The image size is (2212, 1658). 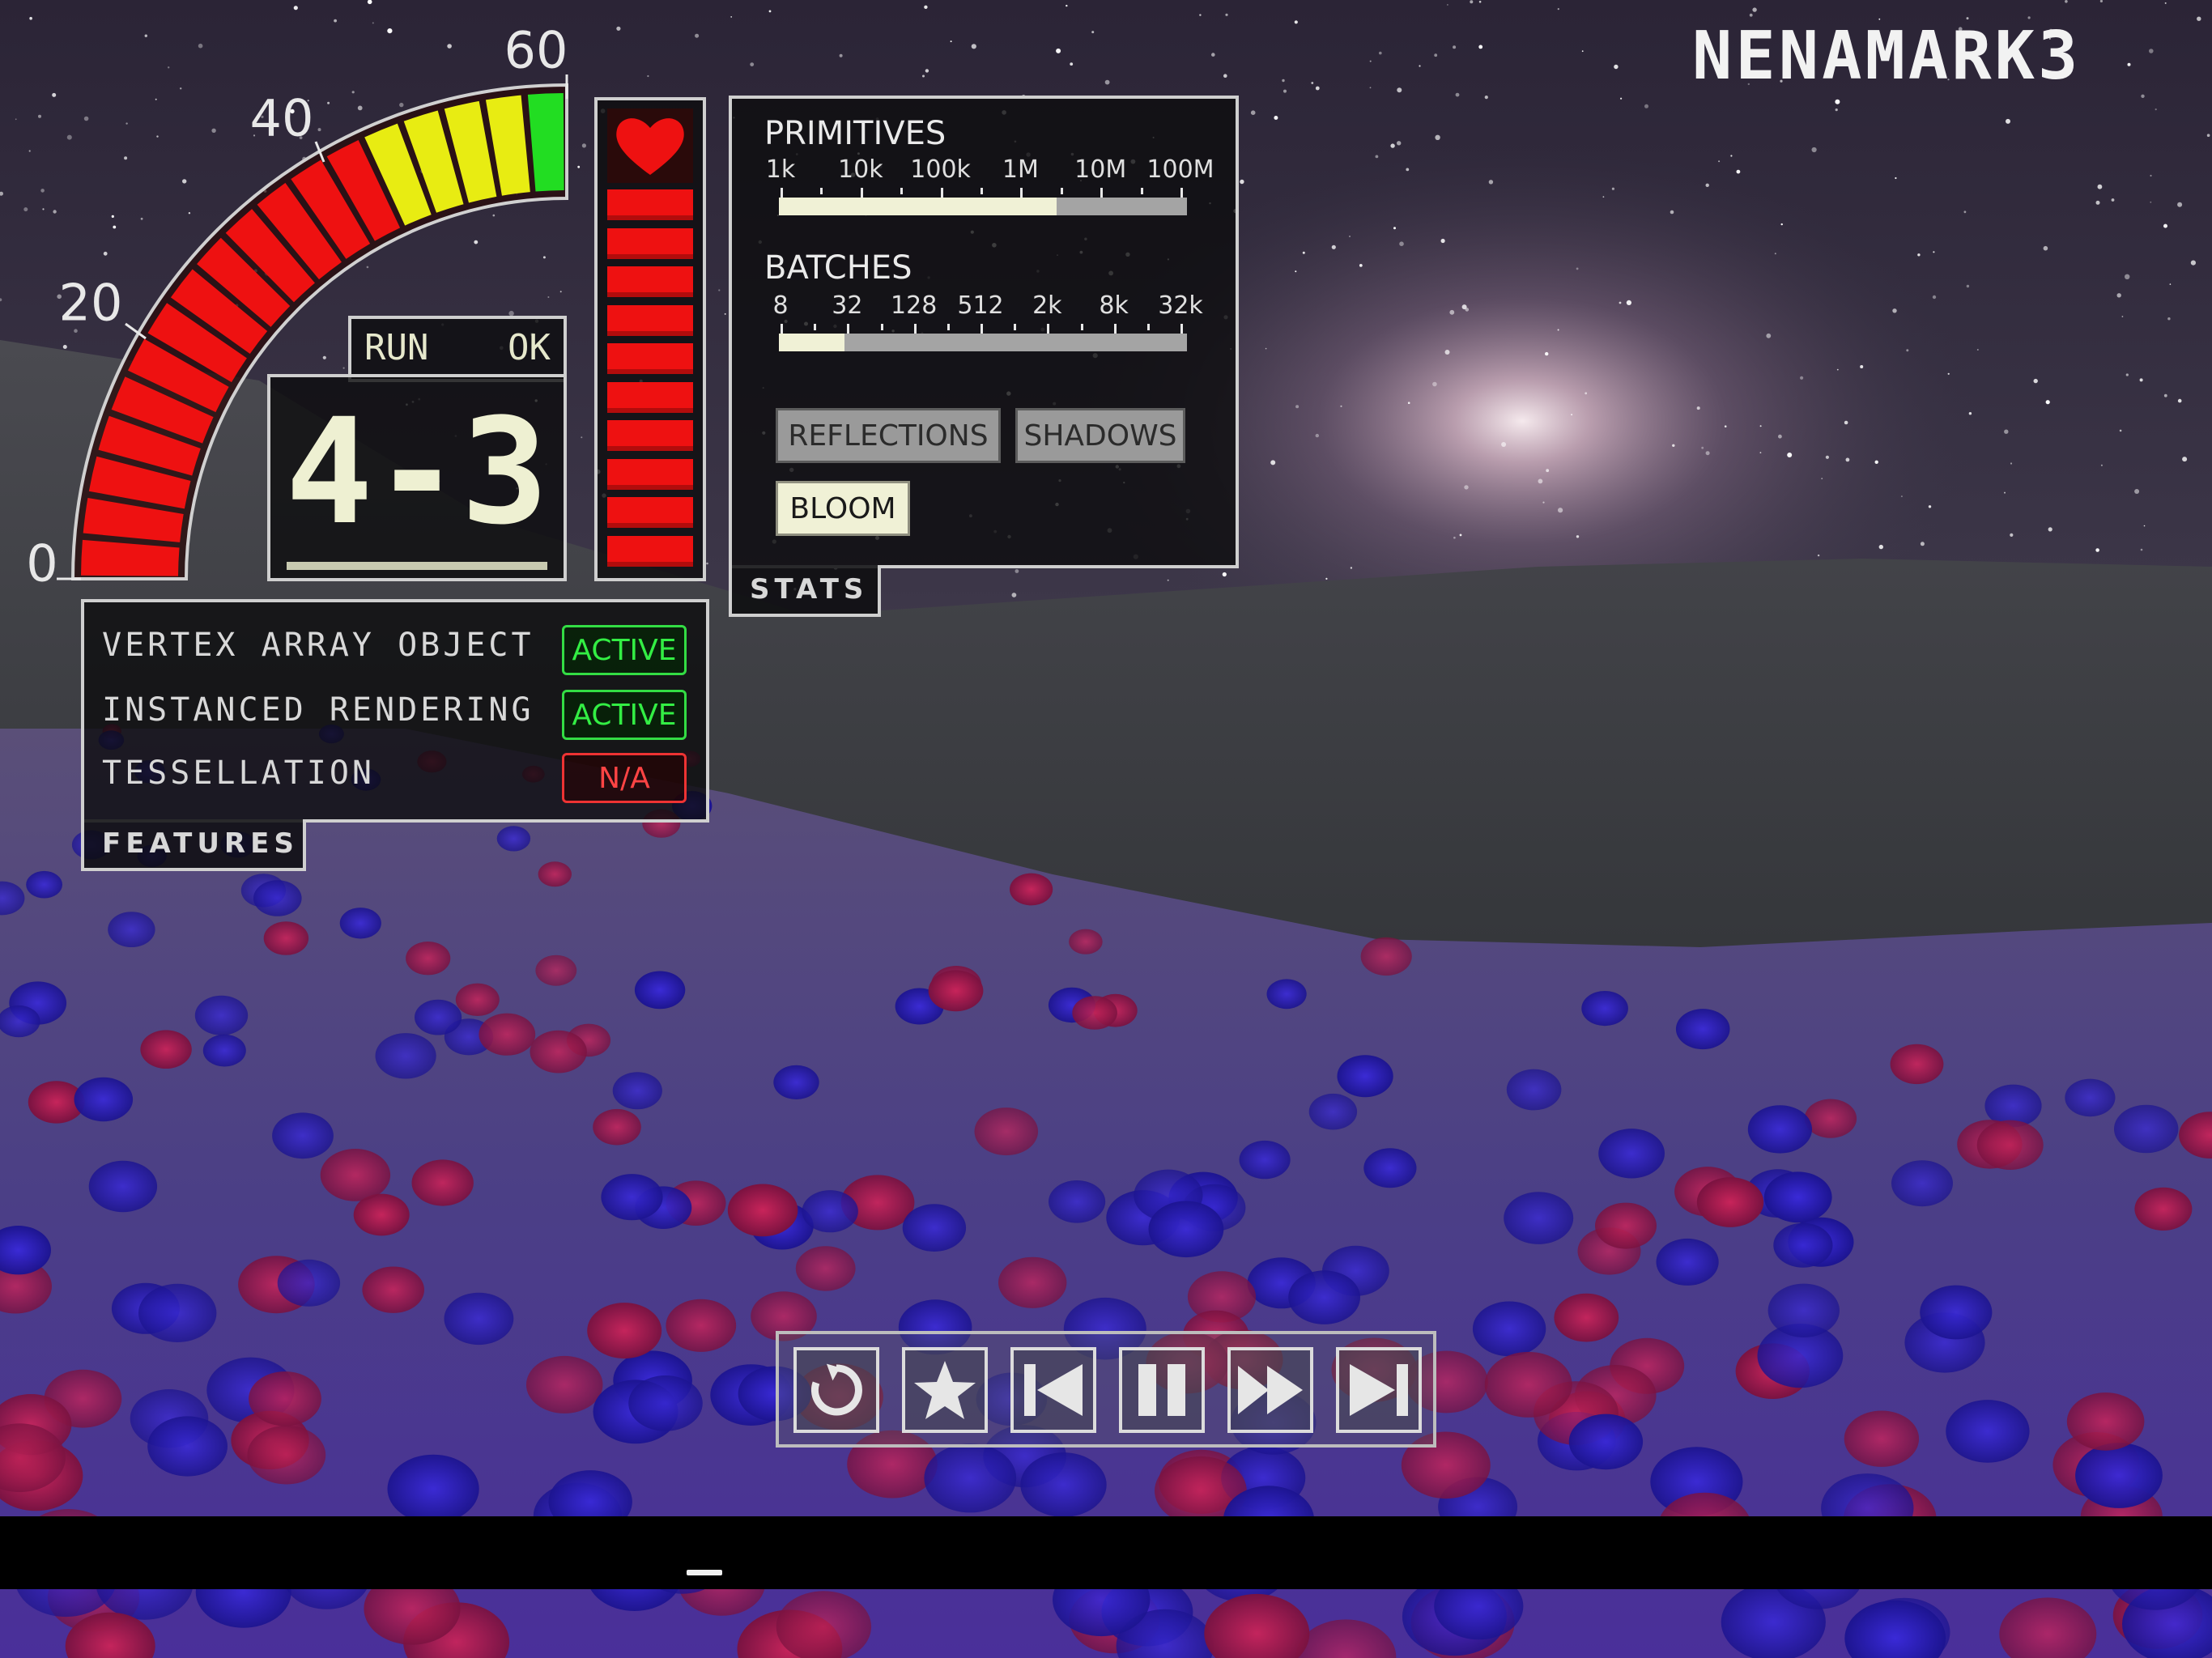 What do you see at coordinates (1047, 305) in the screenshot?
I see `scale-tick-label: 2k` at bounding box center [1047, 305].